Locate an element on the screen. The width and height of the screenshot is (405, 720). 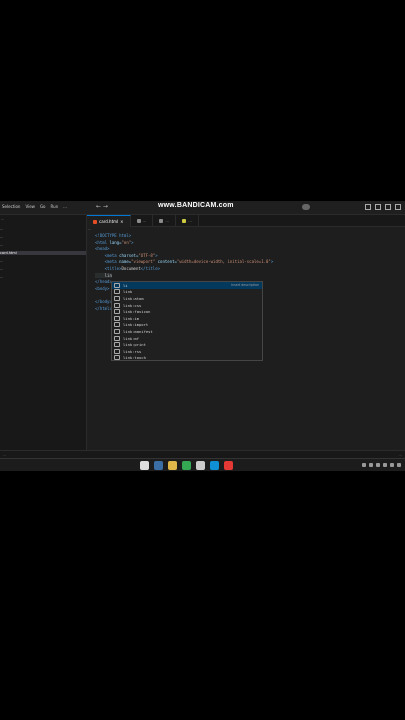
menu-view: View is located at coordinates (30, 206).